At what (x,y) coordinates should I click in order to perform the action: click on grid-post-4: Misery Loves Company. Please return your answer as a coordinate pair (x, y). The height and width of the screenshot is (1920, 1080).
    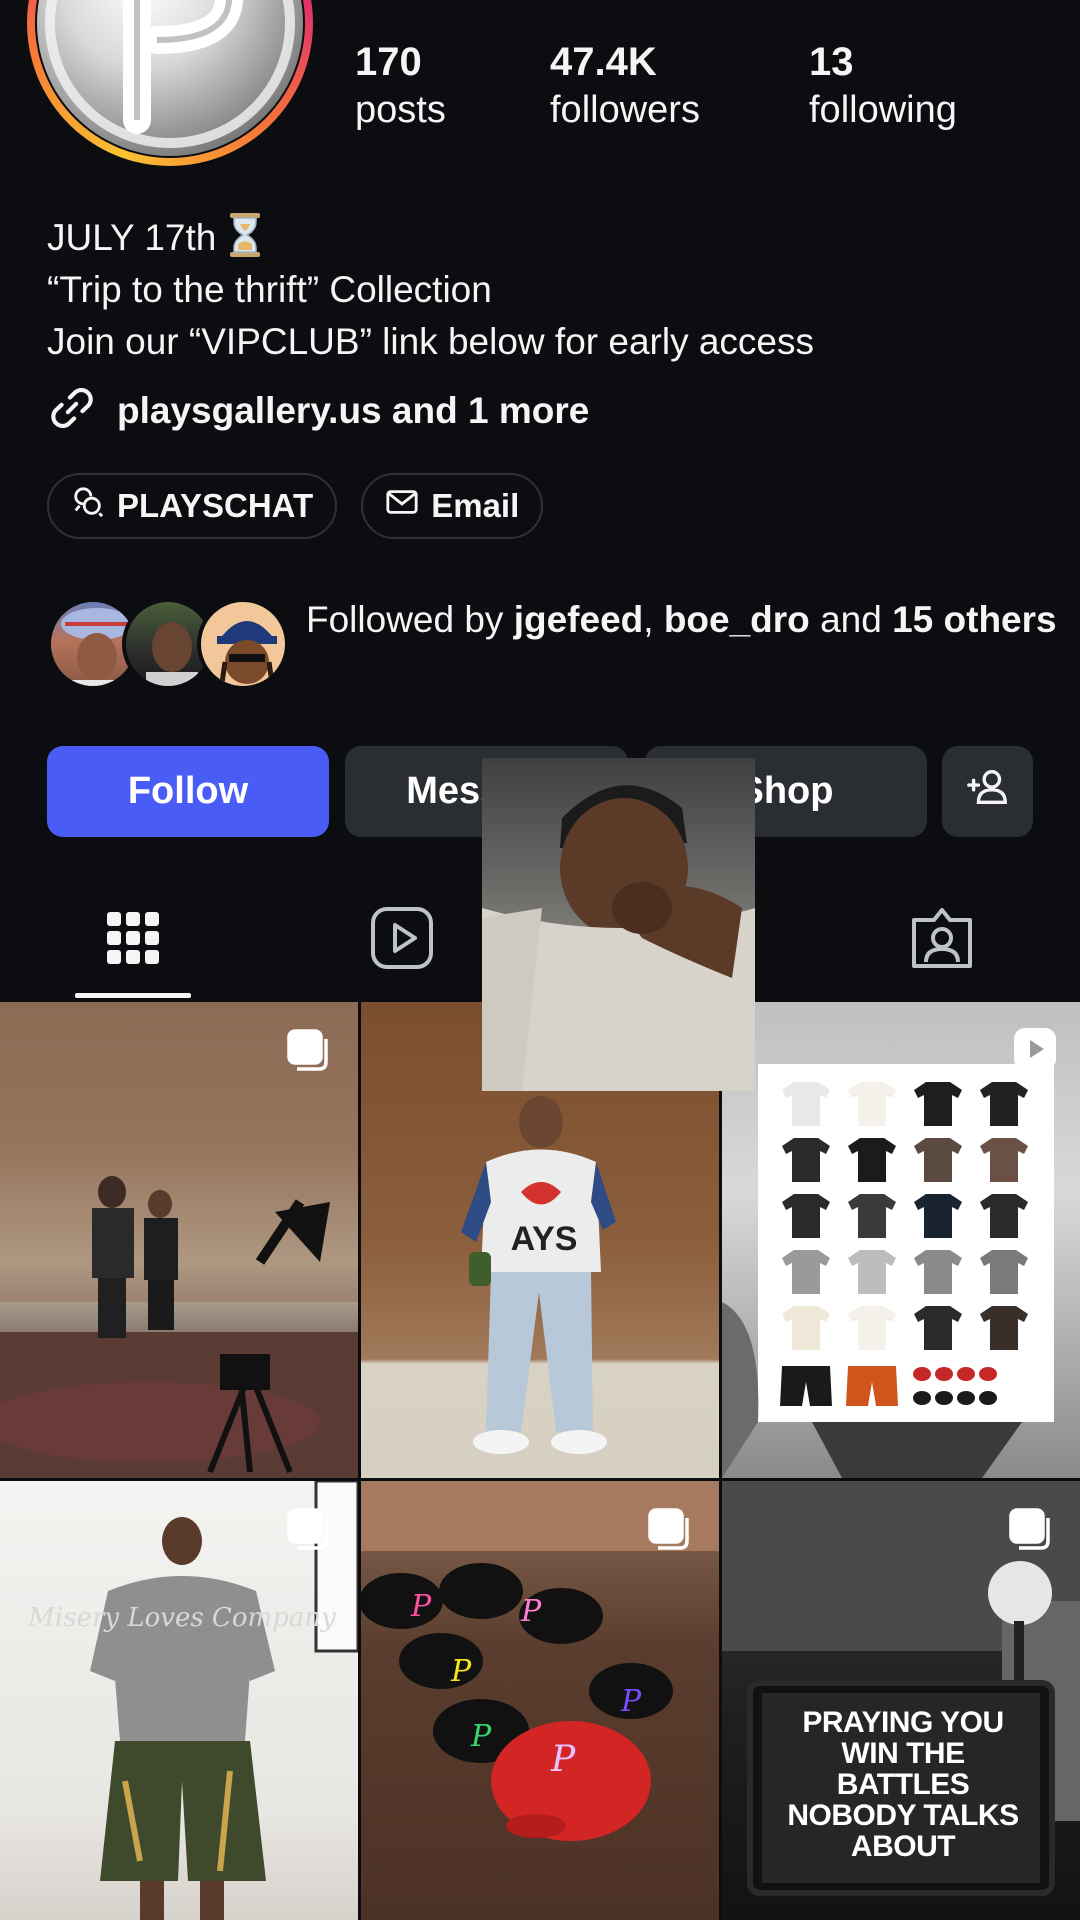
    Looking at the image, I should click on (179, 1700).